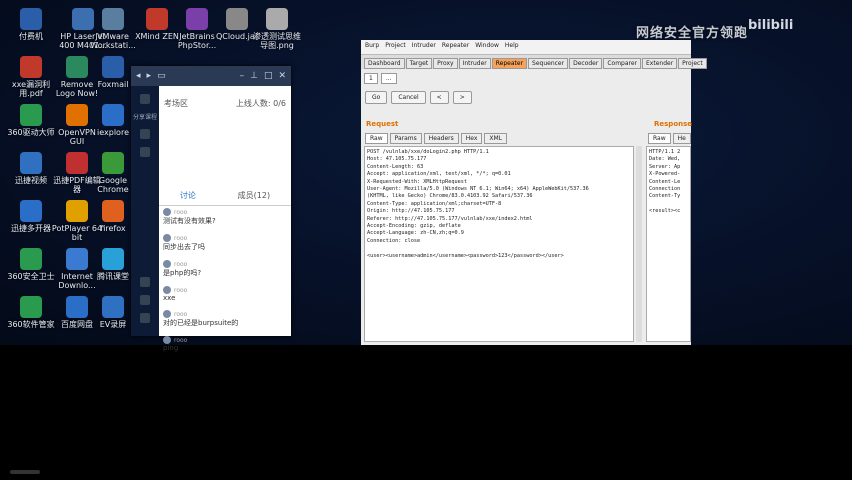  What do you see at coordinates (376, 138) in the screenshot?
I see `request-tab-raw: Raw` at bounding box center [376, 138].